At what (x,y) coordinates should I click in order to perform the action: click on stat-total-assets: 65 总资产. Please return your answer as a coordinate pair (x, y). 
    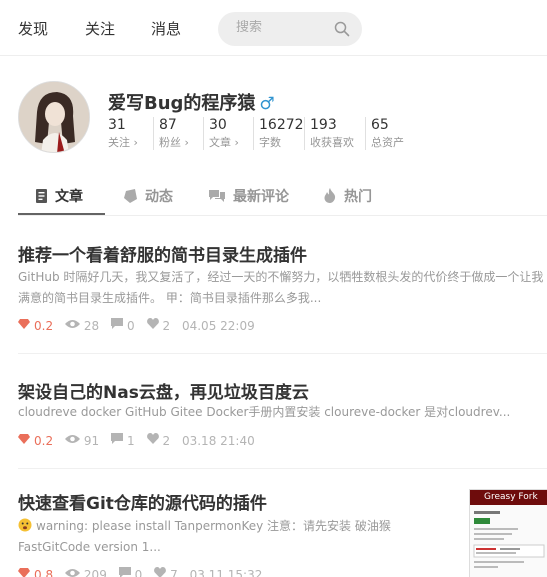
    Looking at the image, I should click on (384, 133).